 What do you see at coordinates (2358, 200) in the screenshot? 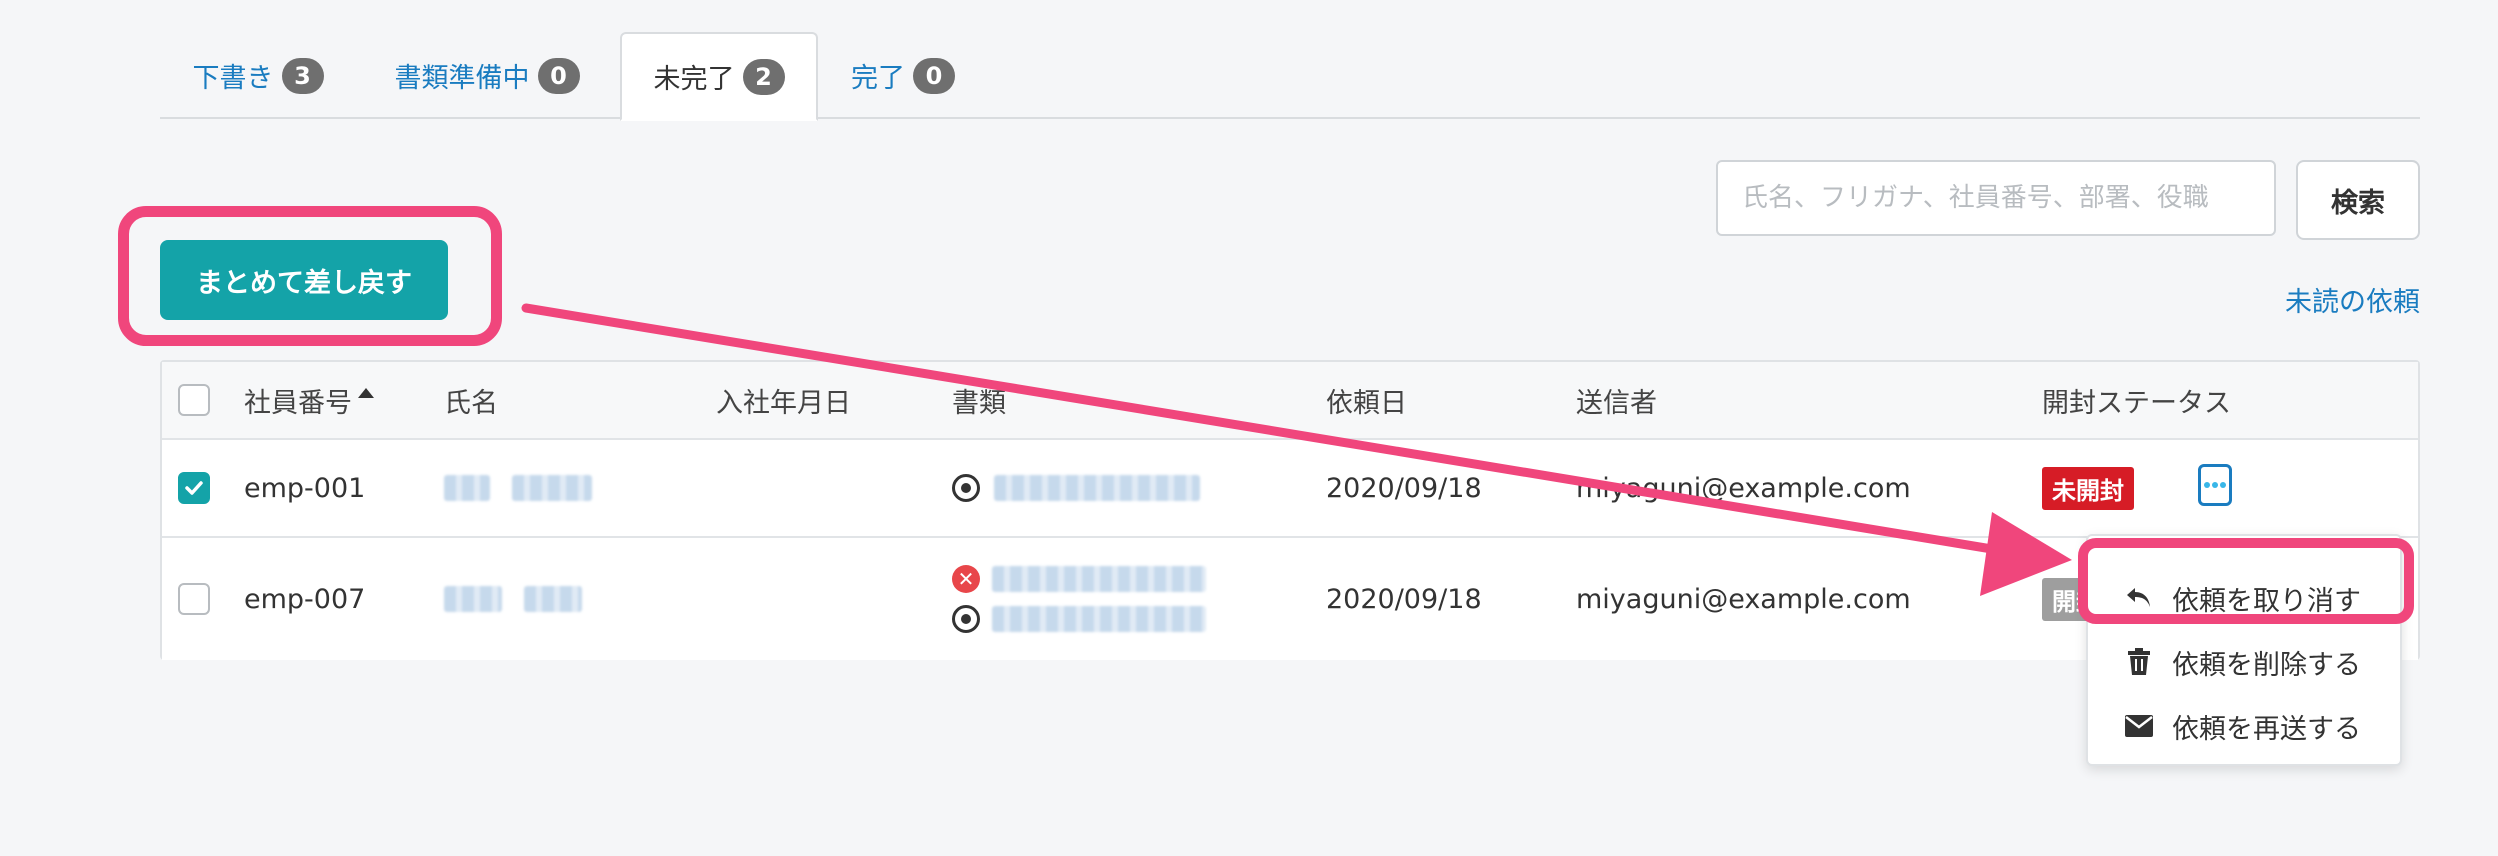
I see `search-button: 検索` at bounding box center [2358, 200].